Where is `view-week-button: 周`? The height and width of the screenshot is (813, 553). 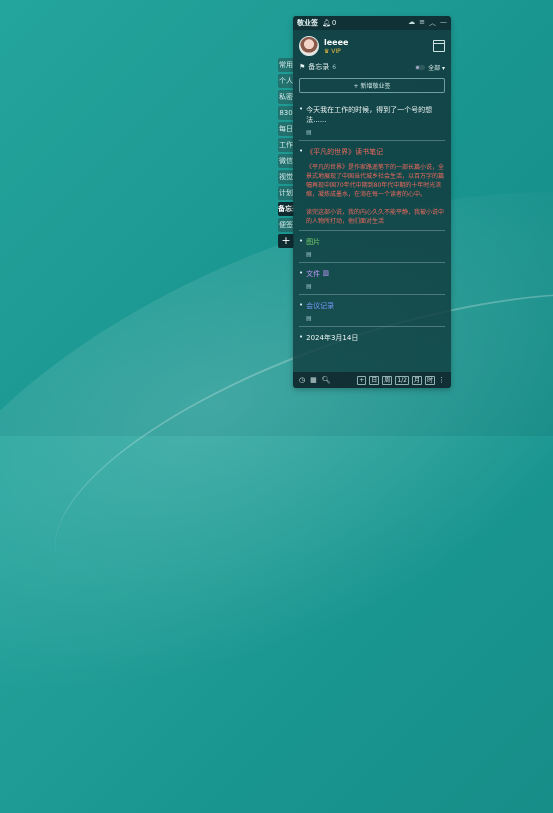
view-week-button: 周 is located at coordinates (387, 380).